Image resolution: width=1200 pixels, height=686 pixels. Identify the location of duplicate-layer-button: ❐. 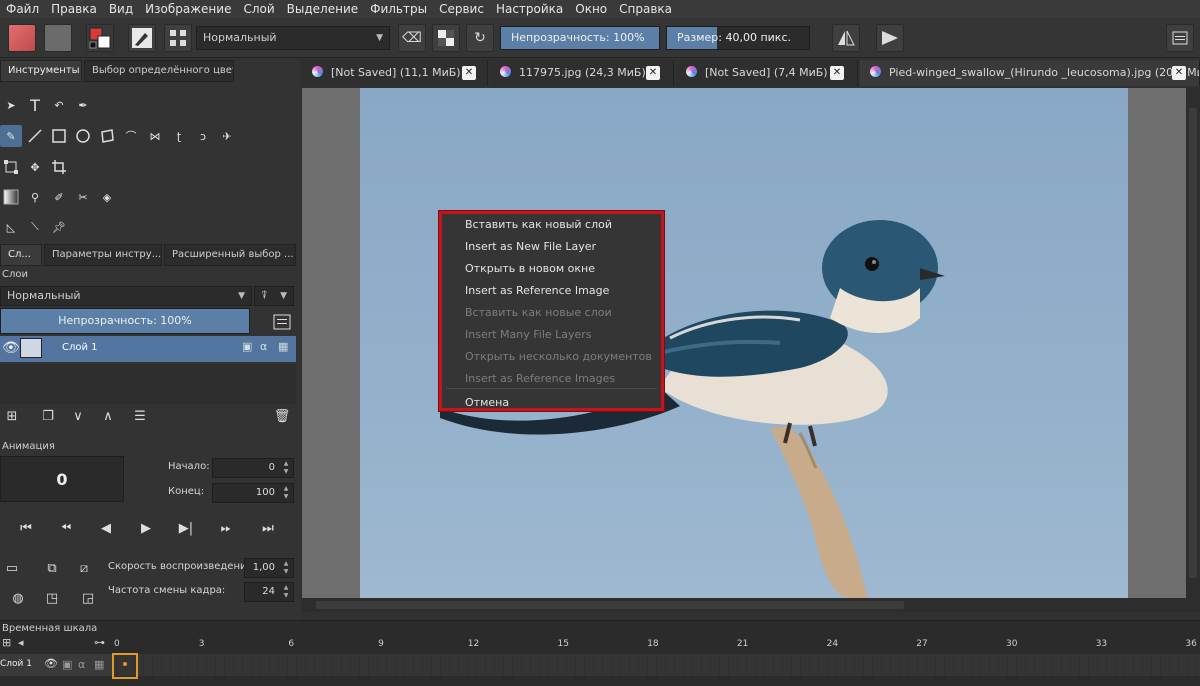
(48, 416).